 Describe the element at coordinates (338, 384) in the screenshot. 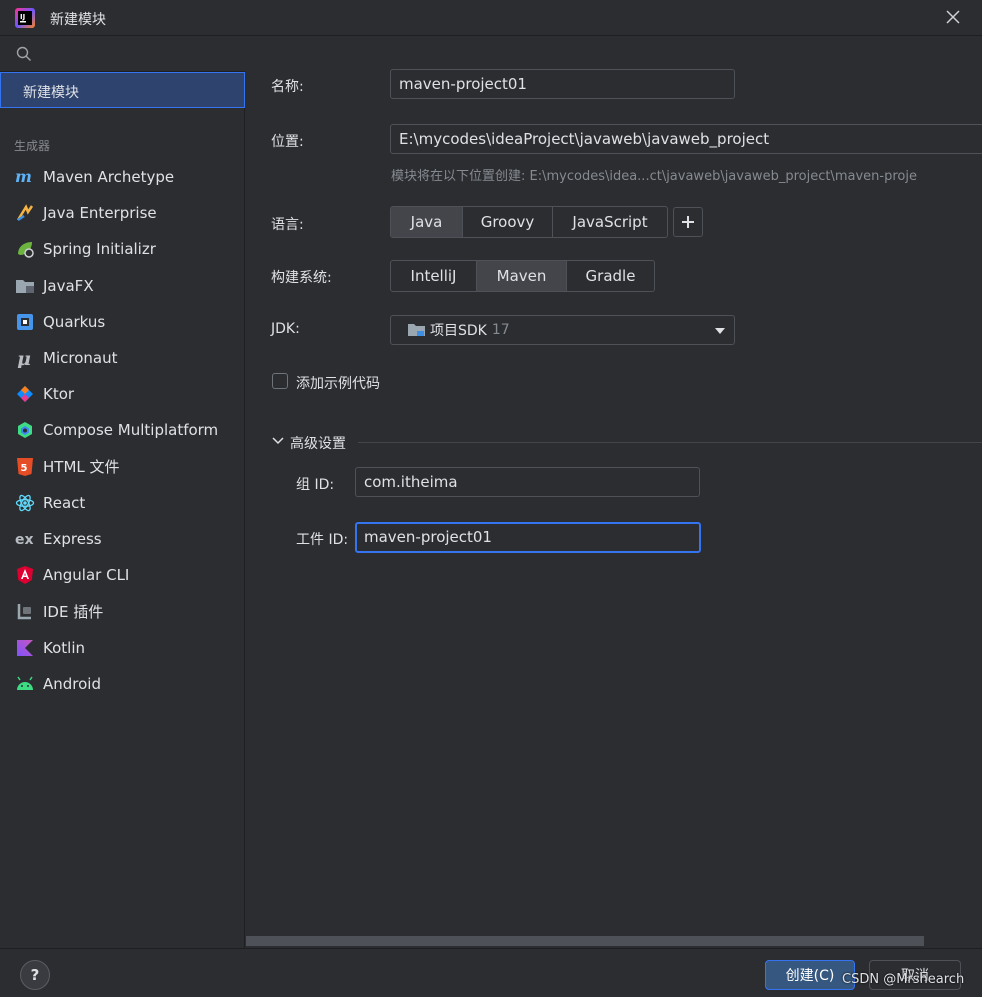

I see `sample-code-label: 添加示例代码` at that location.